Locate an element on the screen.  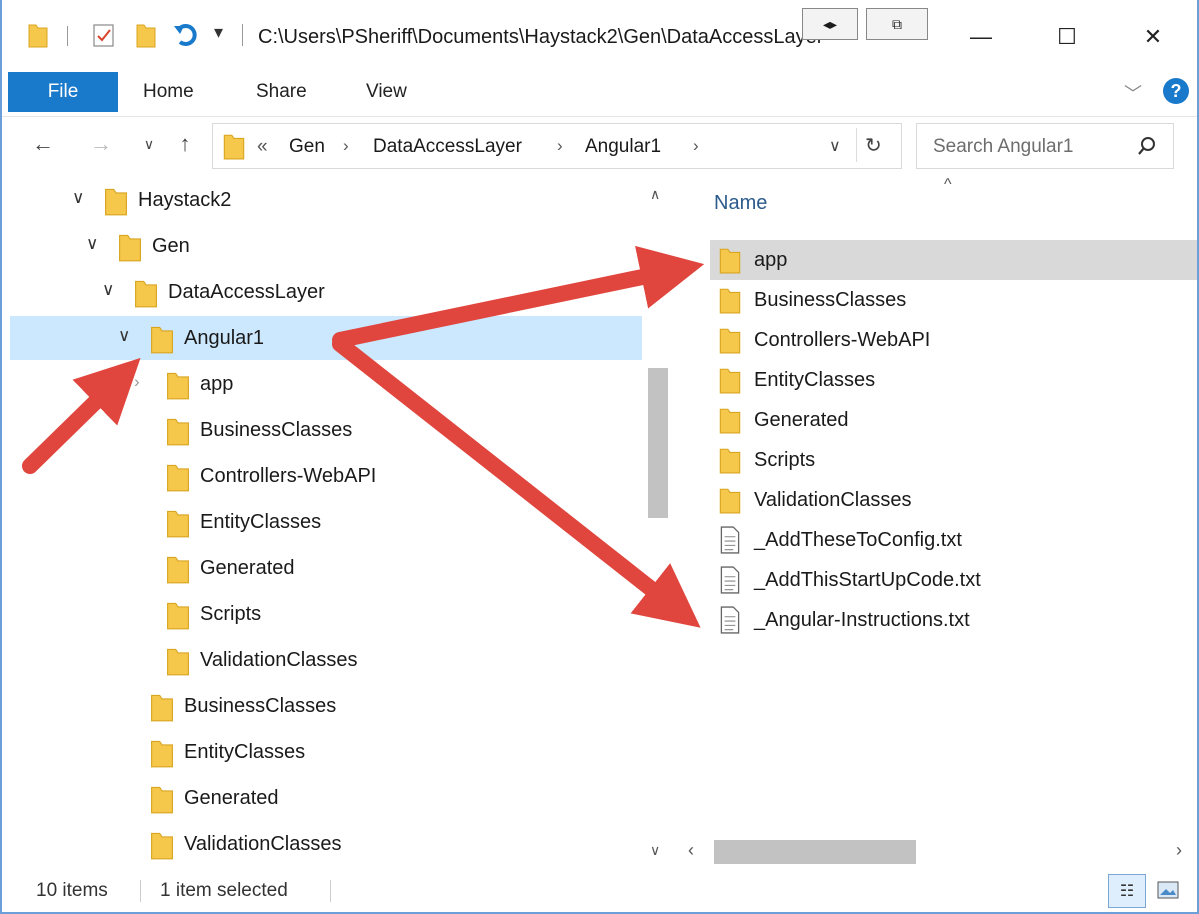
breadcrumb-angular1: Angular1 is located at coordinates (623, 147).